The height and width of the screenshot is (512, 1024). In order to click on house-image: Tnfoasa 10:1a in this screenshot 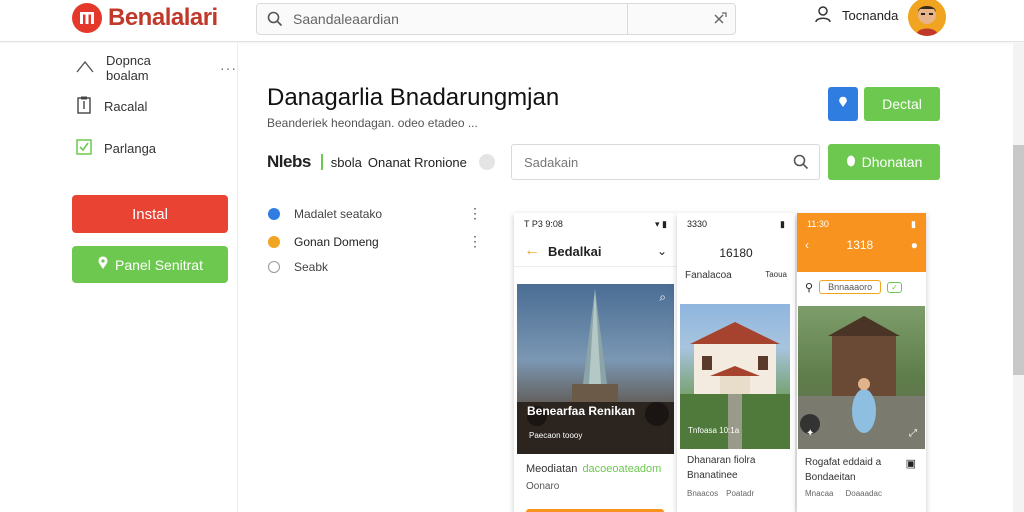, I will do `click(735, 376)`.